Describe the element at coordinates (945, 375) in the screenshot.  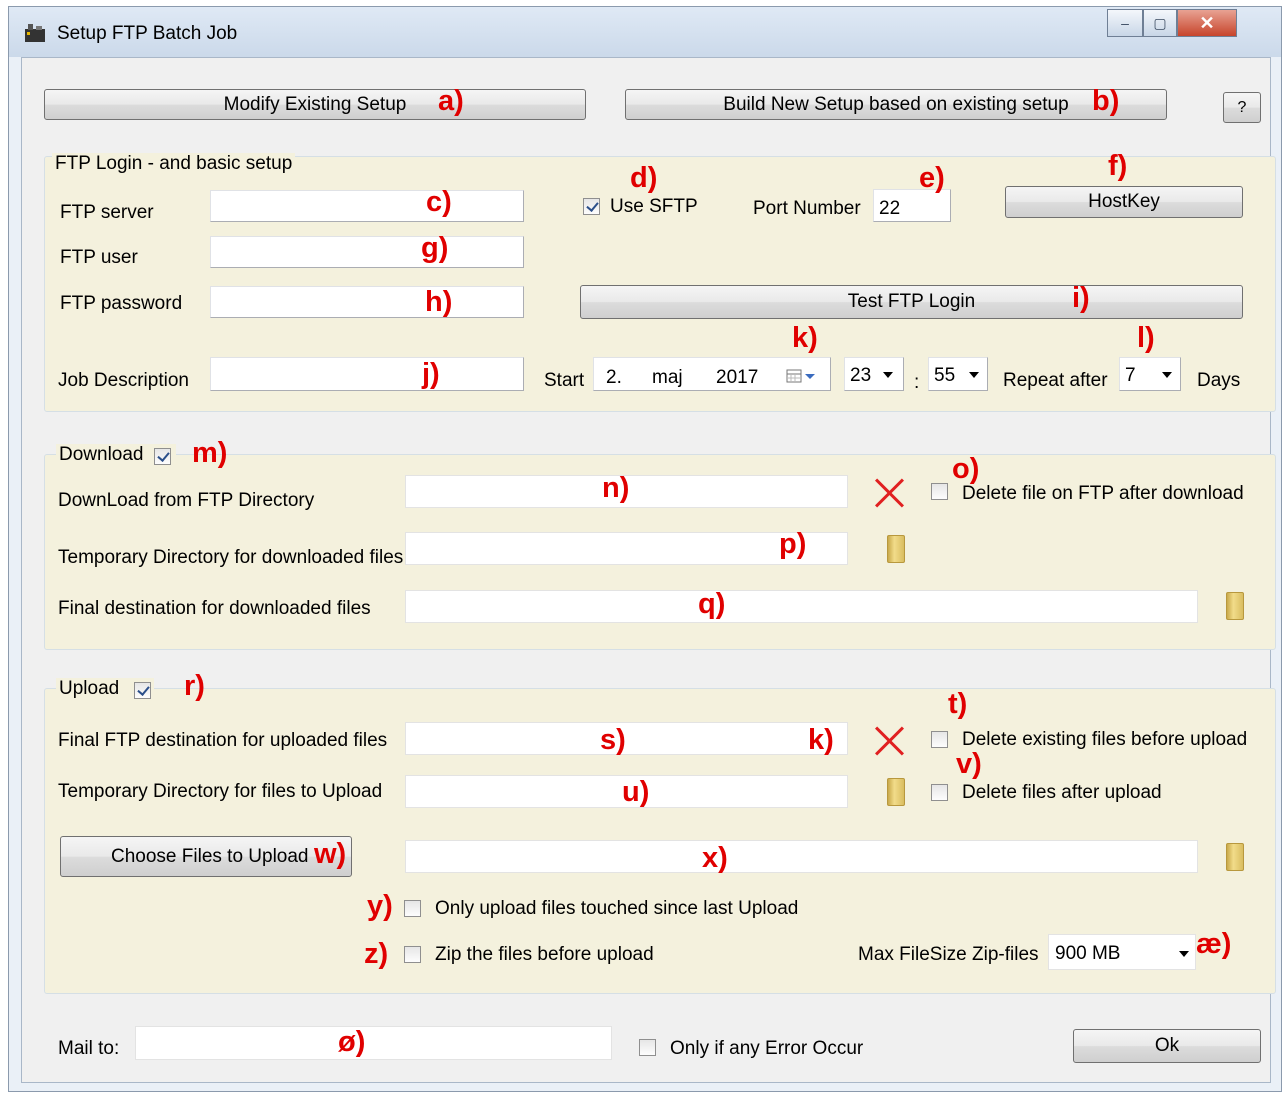
I see `minute-value: 55` at that location.